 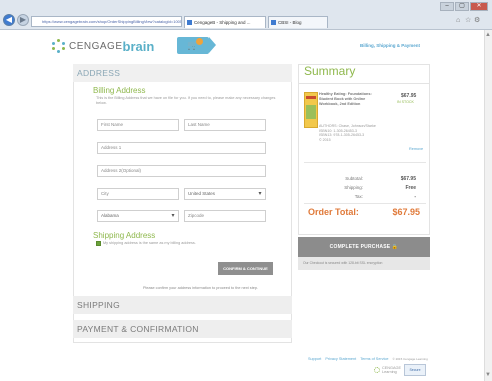 I want to click on scroll-up-arrow-icon: ▲, so click(x=488, y=35).